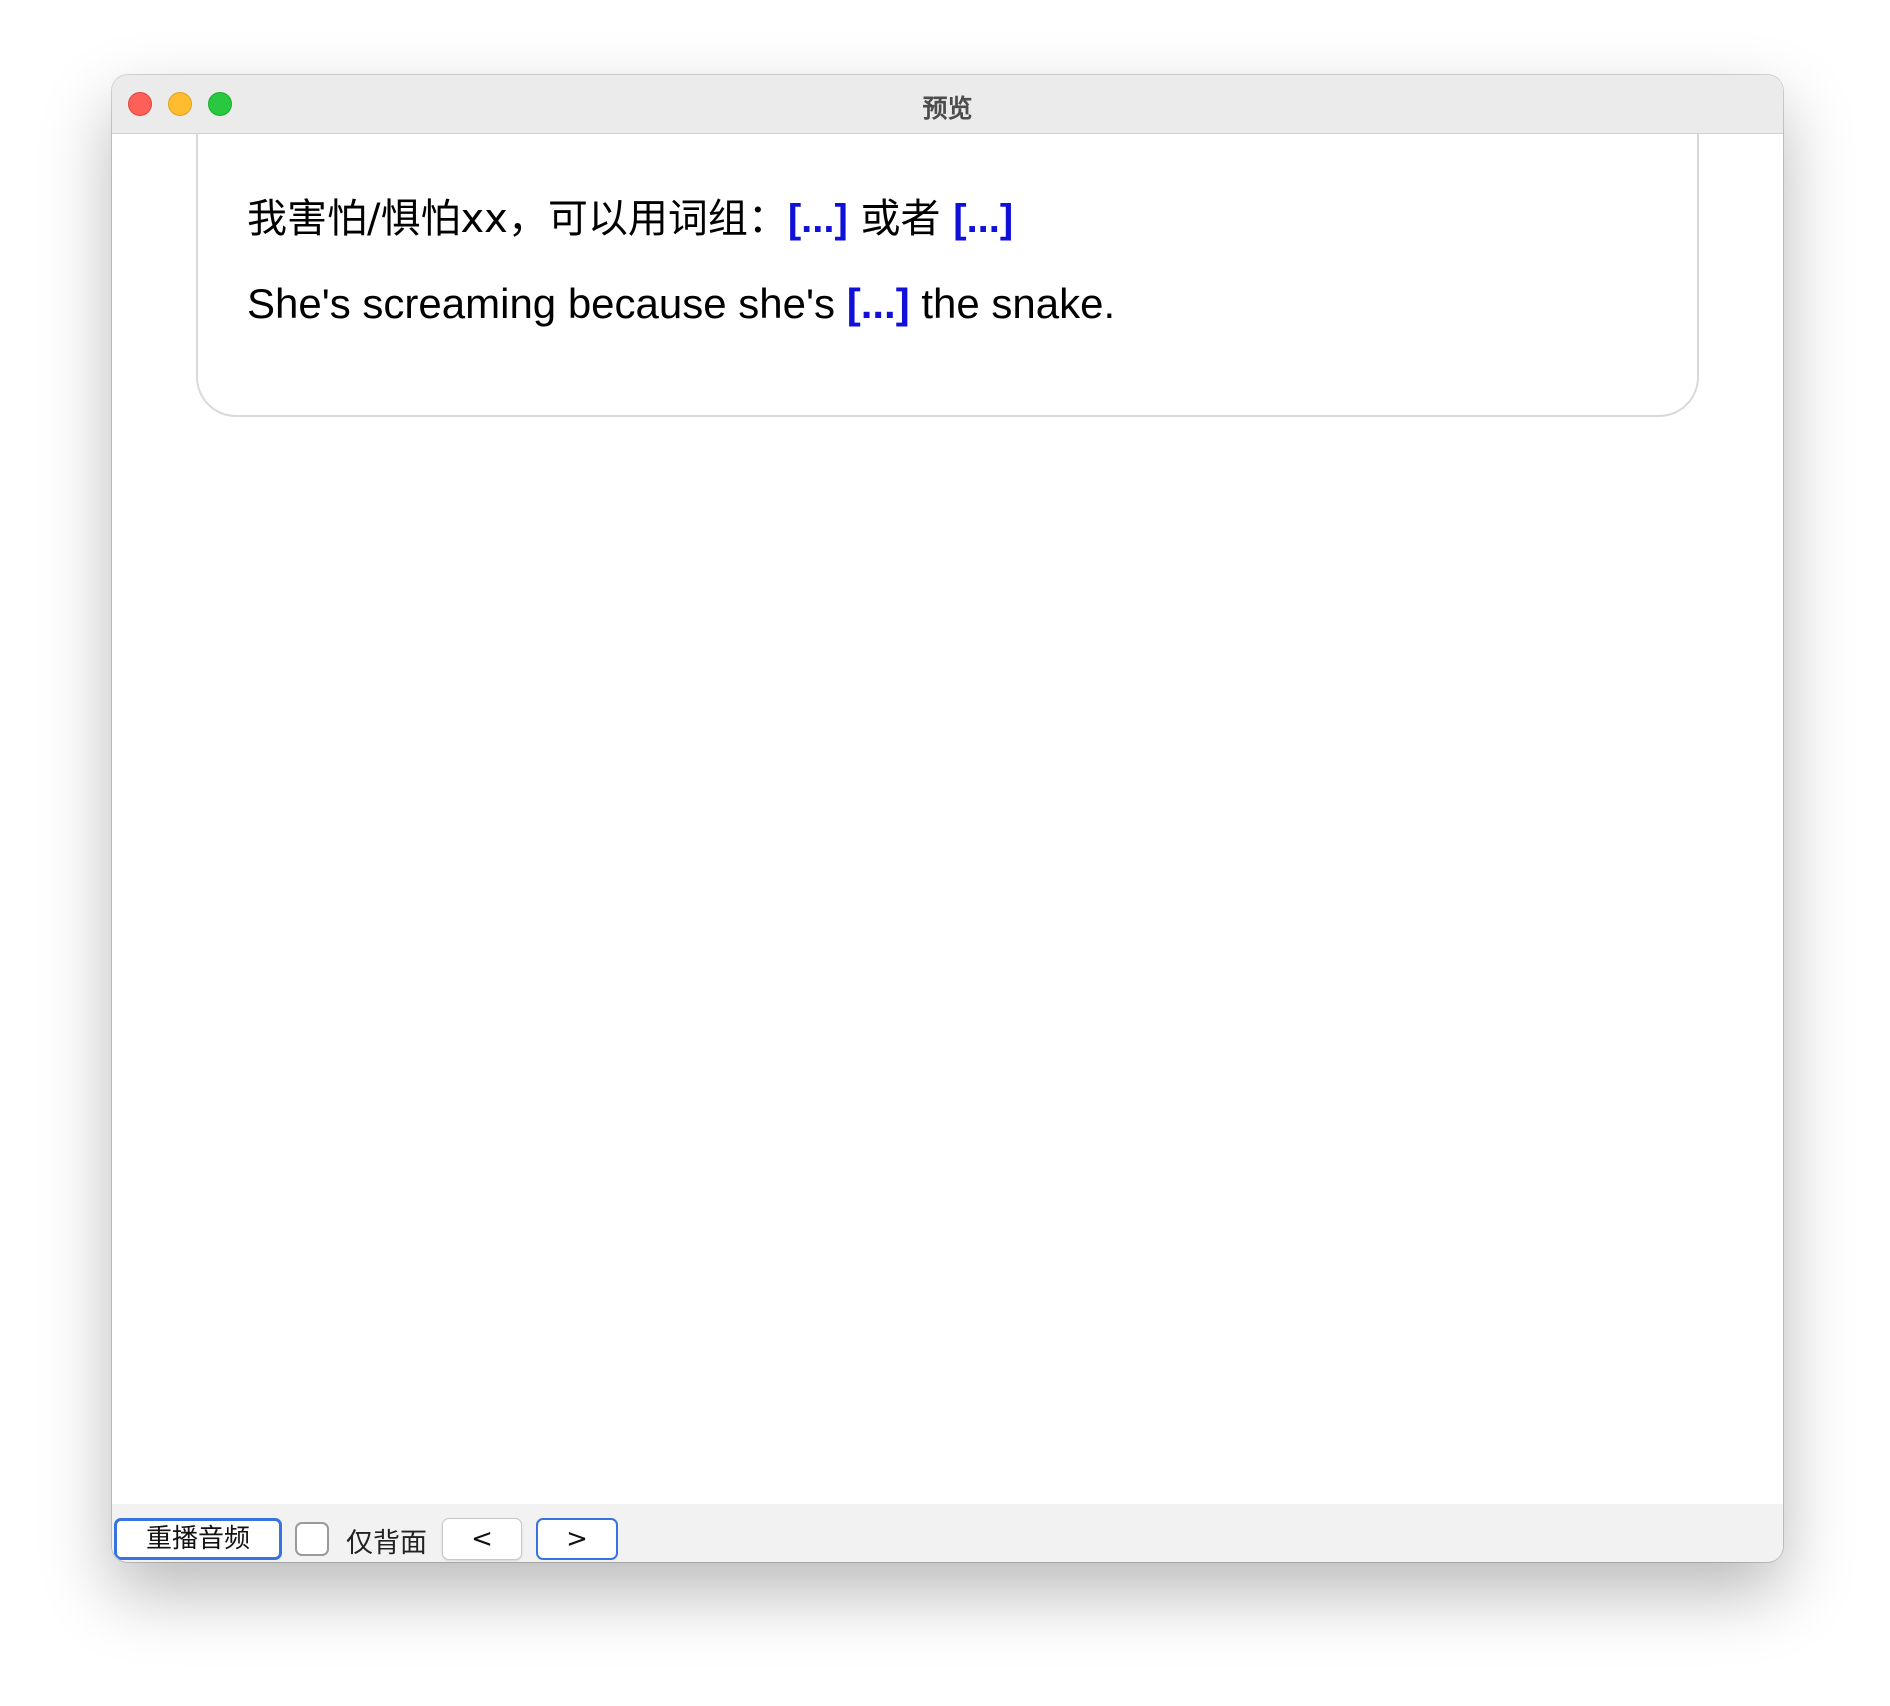 The height and width of the screenshot is (1706, 1890). Describe the element at coordinates (386, 1540) in the screenshot. I see `back-only-label: 仅背面` at that location.